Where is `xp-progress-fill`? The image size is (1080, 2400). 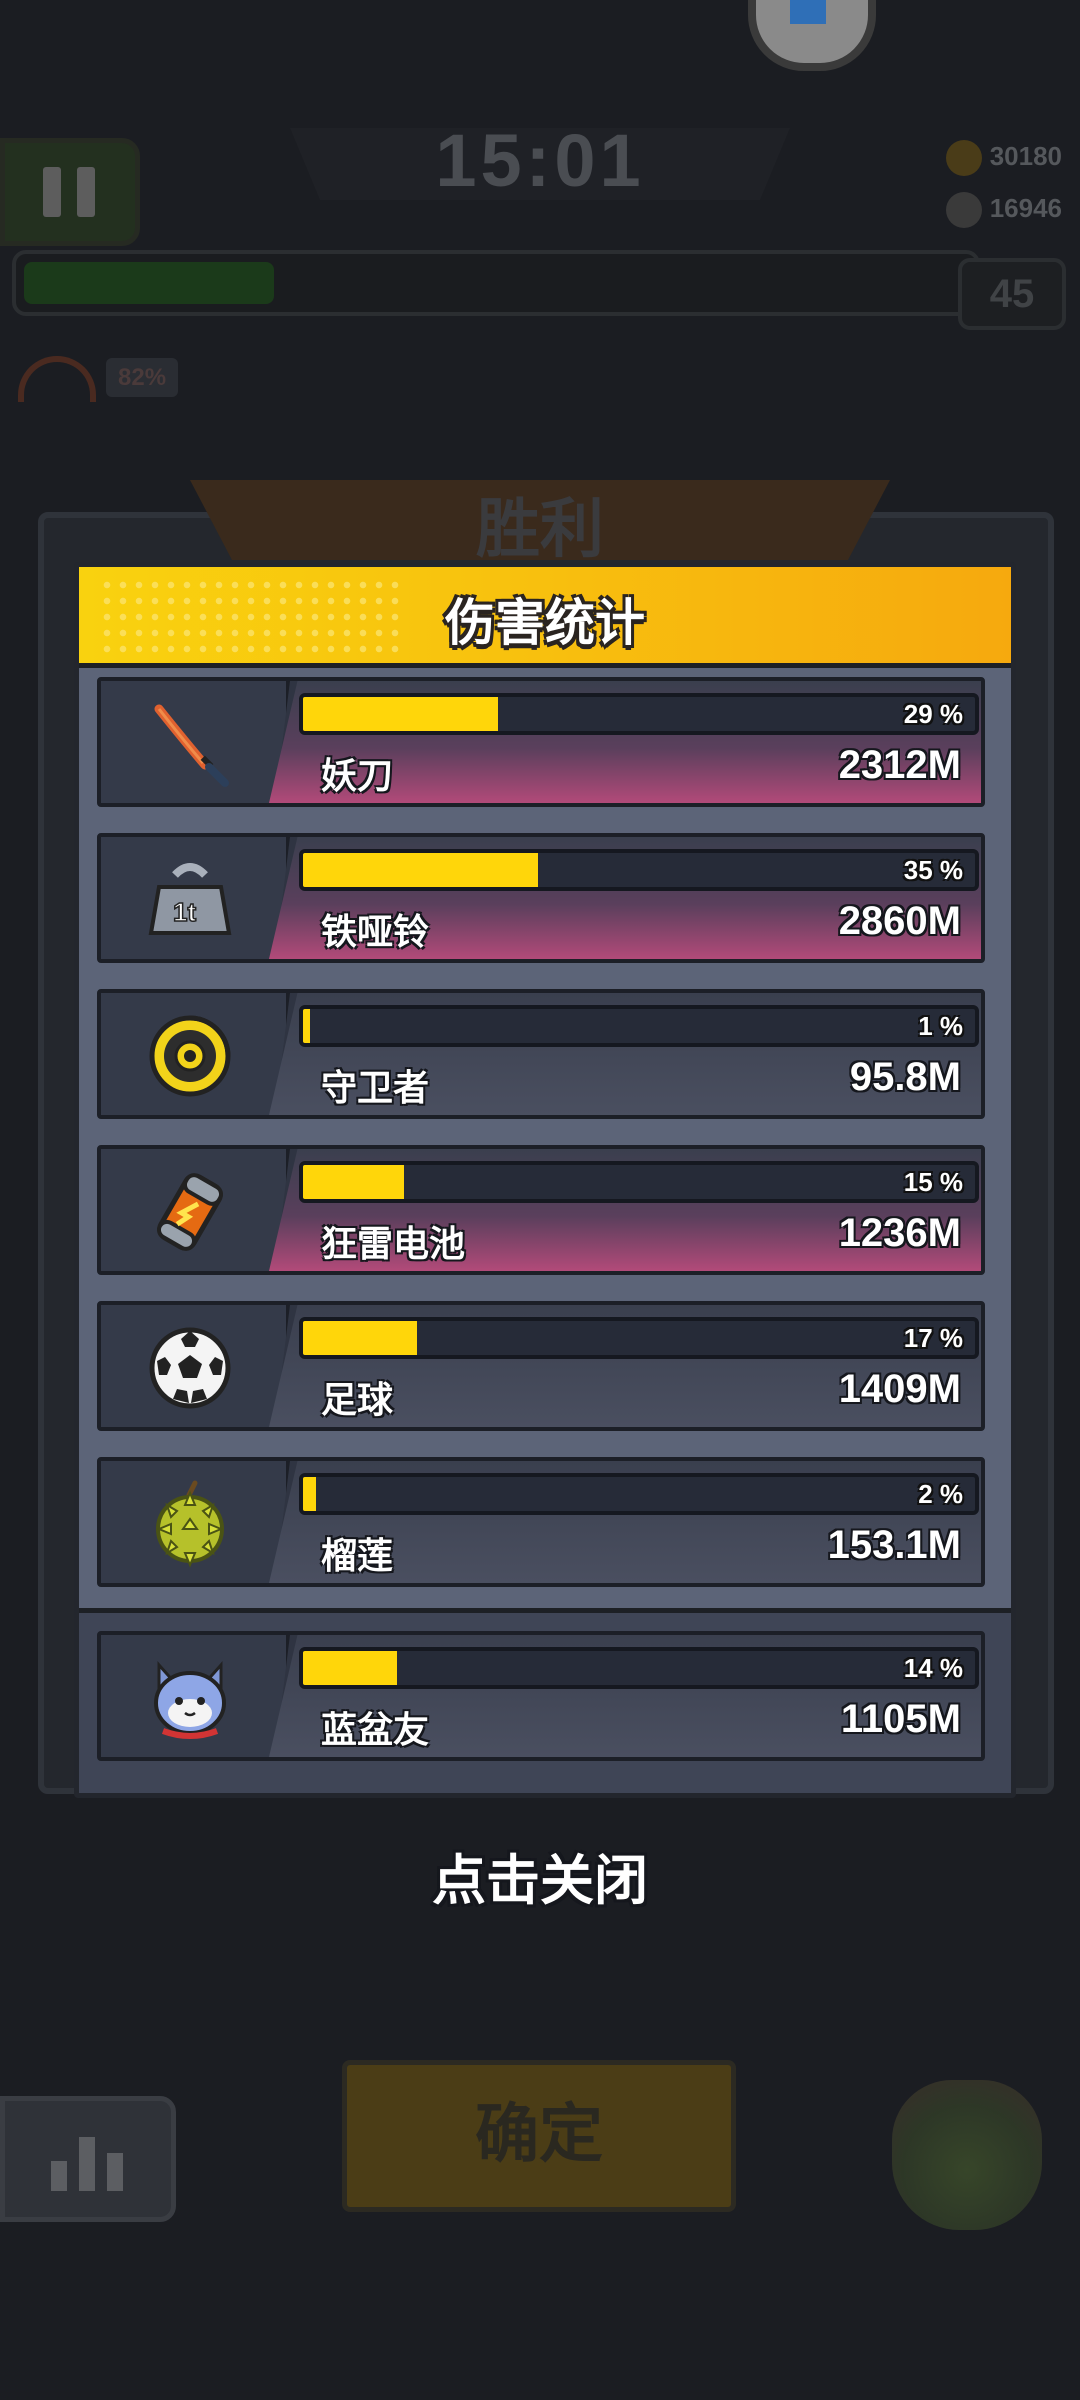
xp-progress-fill is located at coordinates (149, 283).